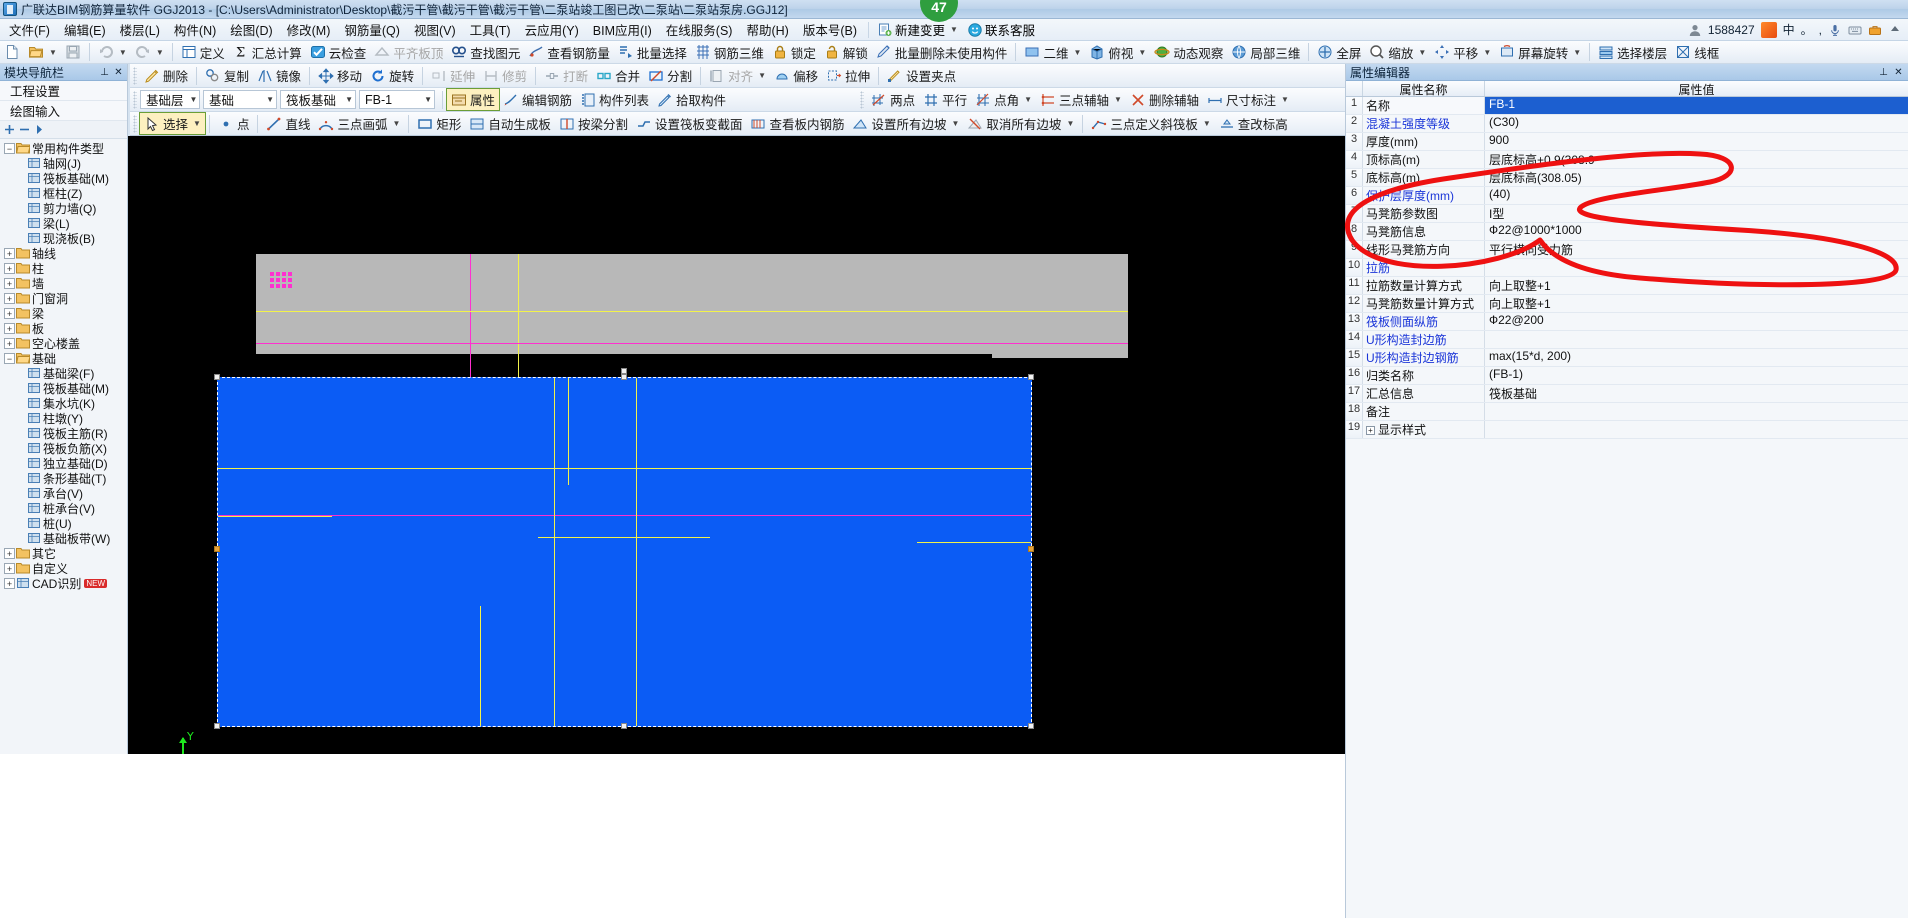  What do you see at coordinates (217, 549) in the screenshot?
I see `selection-grip-active` at bounding box center [217, 549].